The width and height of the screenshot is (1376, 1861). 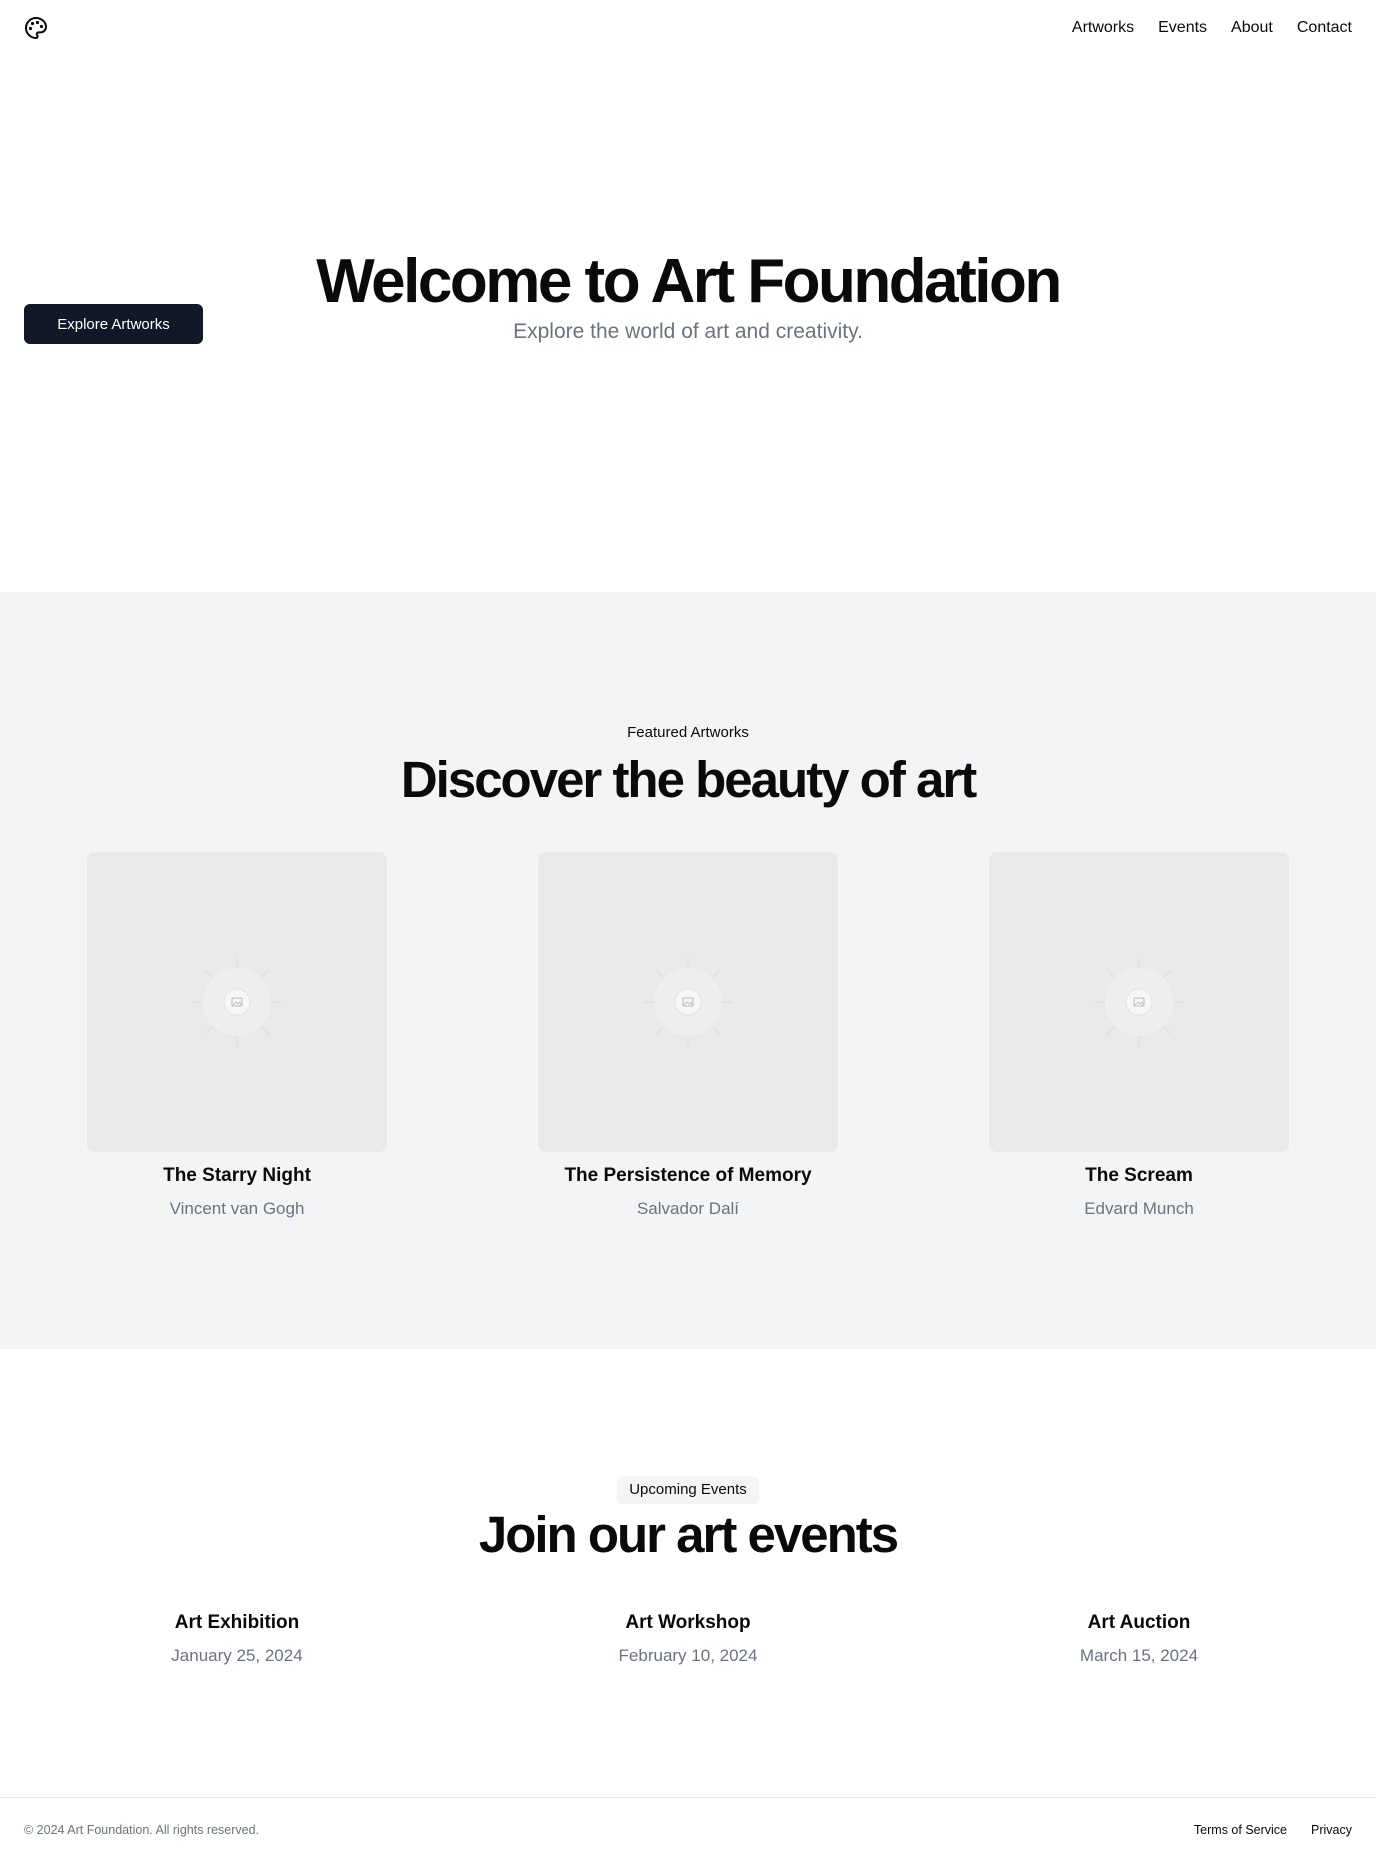 What do you see at coordinates (1139, 1622) in the screenshot?
I see `event-title: Art Auction` at bounding box center [1139, 1622].